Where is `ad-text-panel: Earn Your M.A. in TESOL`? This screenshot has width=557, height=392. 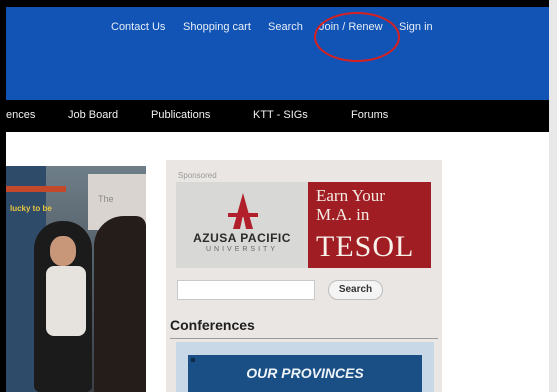 ad-text-panel: Earn Your M.A. in TESOL is located at coordinates (369, 225).